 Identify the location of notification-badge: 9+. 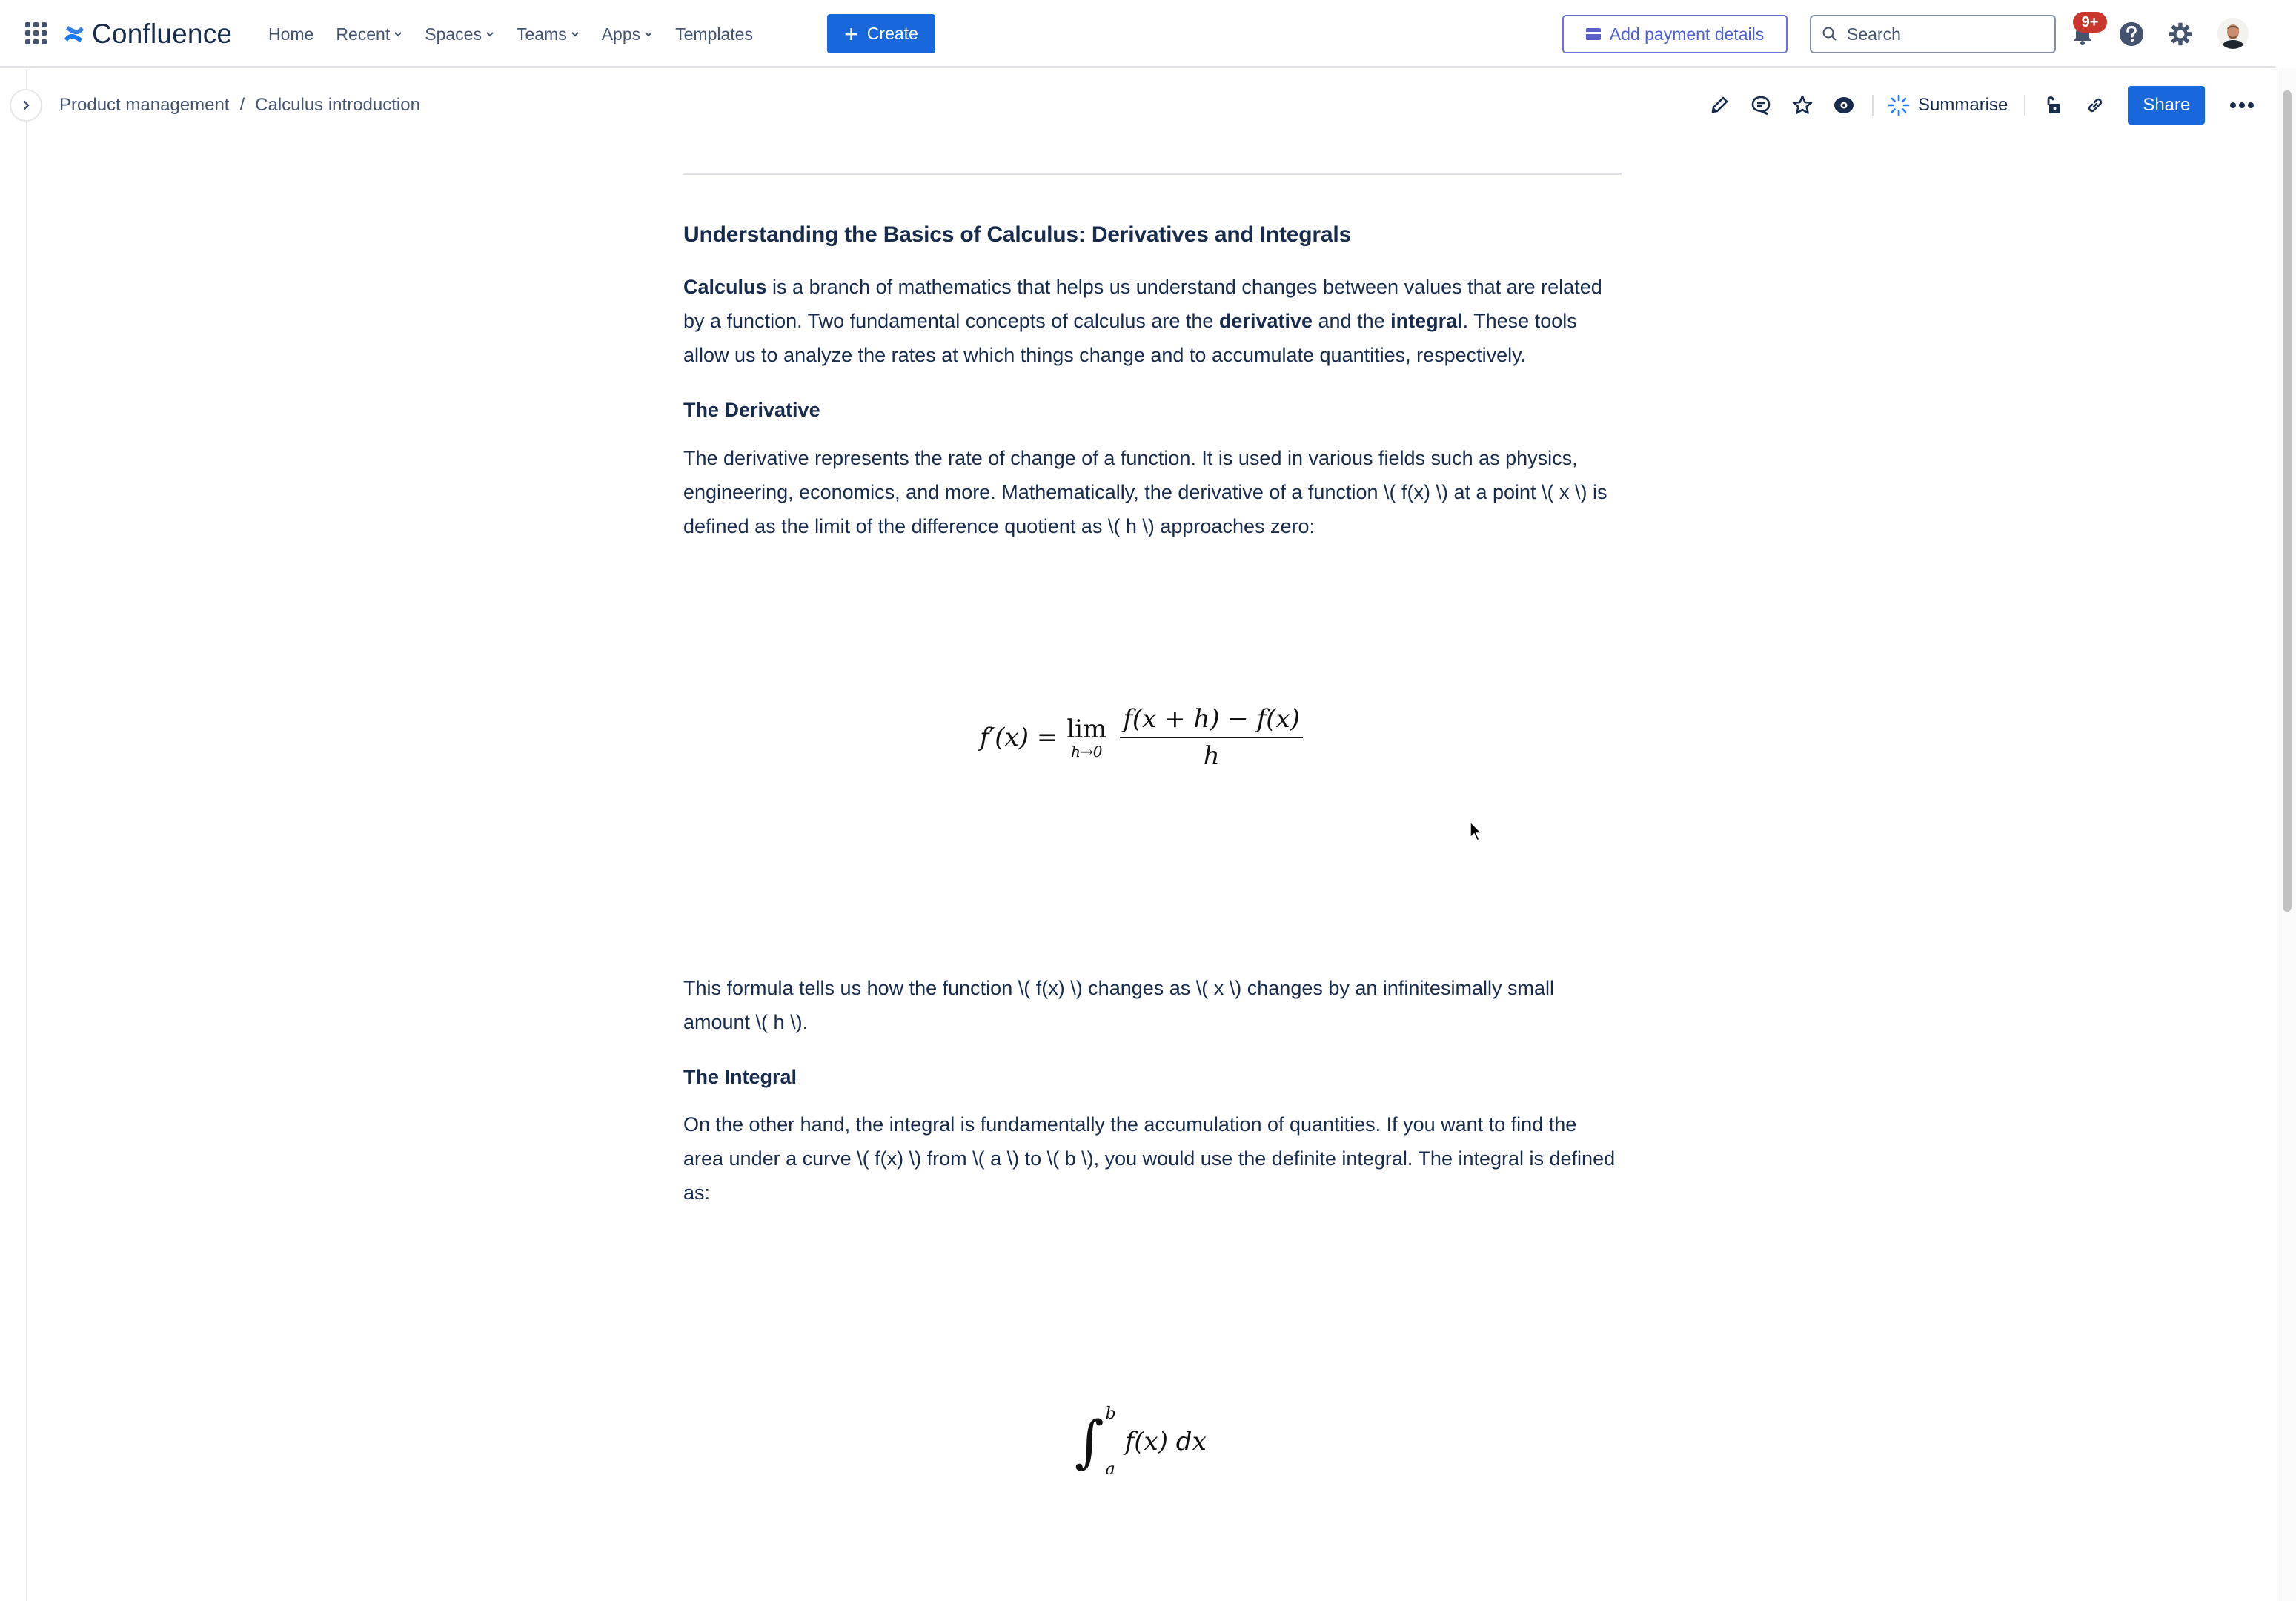
(2090, 22).